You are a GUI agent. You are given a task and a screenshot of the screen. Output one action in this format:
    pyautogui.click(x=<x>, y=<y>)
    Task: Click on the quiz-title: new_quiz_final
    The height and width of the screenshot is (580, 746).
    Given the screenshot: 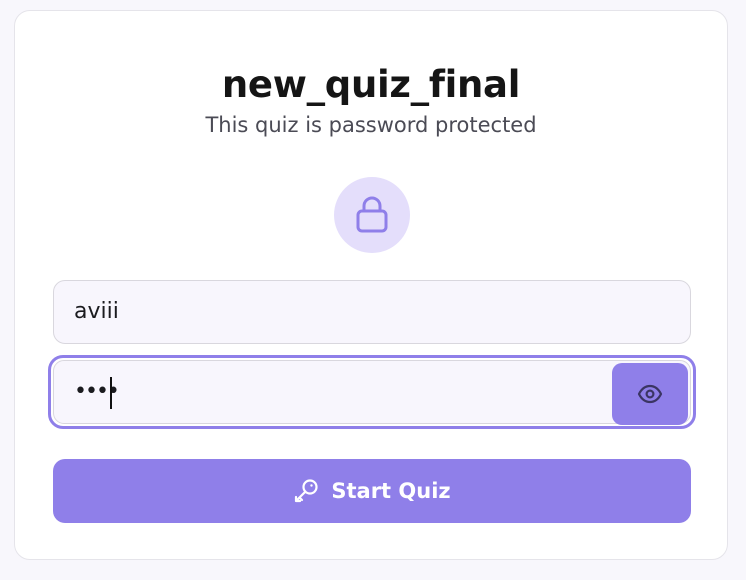 What is the action you would take?
    pyautogui.click(x=371, y=84)
    